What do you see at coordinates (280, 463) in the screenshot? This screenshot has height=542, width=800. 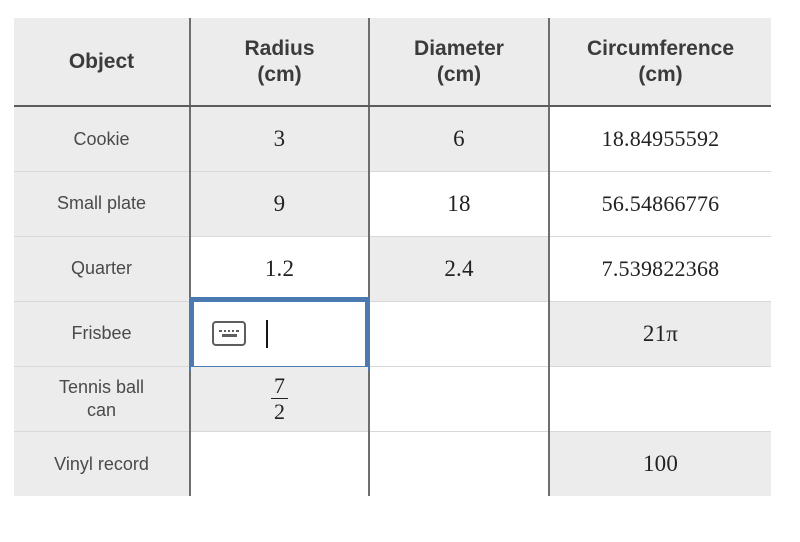 I see `cell-vinyl-record-radius` at bounding box center [280, 463].